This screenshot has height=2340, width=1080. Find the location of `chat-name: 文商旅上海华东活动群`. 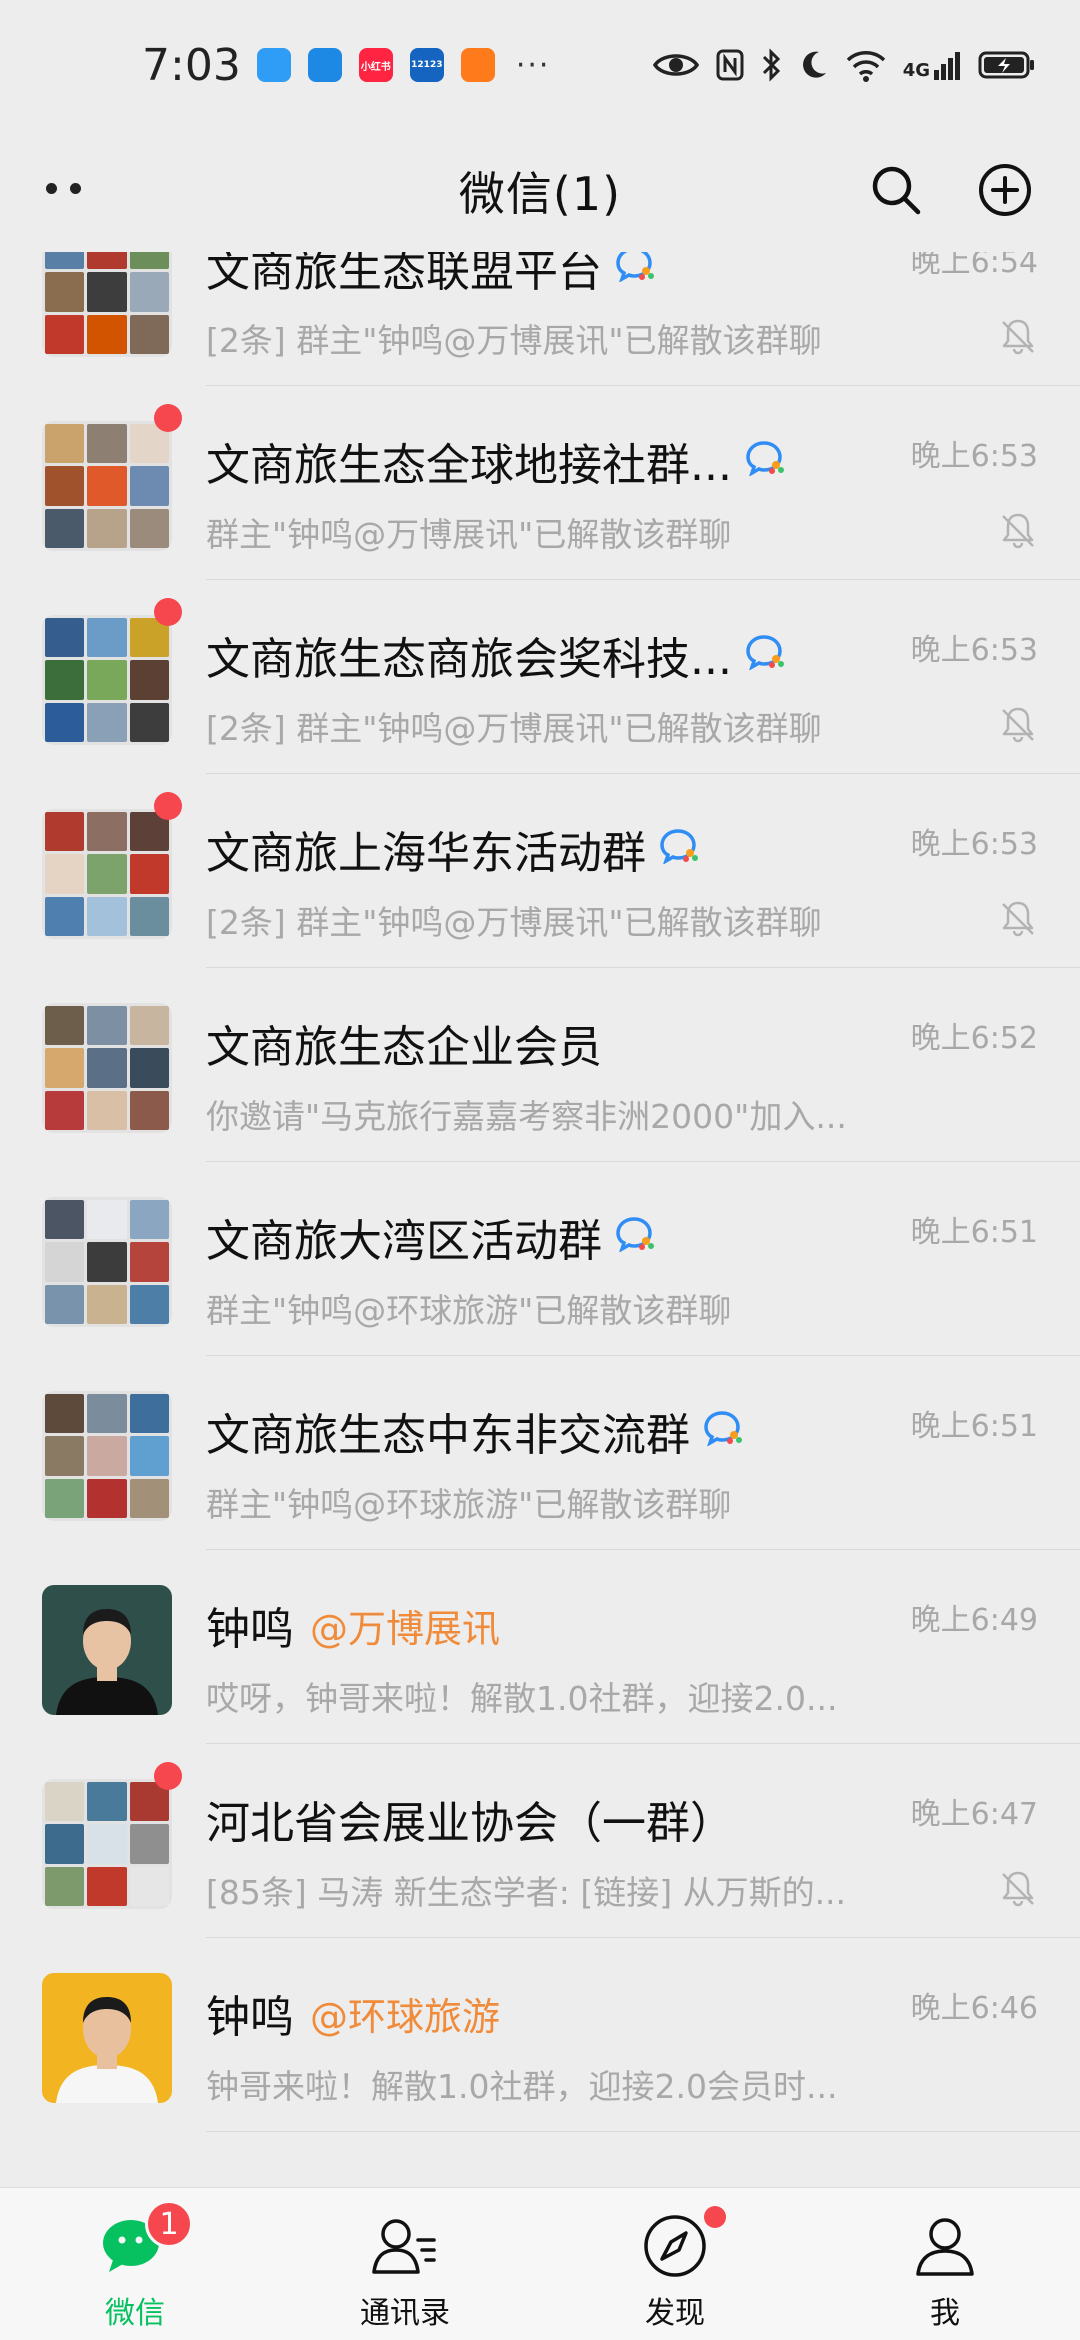

chat-name: 文商旅上海华东活动群 is located at coordinates (426, 853).